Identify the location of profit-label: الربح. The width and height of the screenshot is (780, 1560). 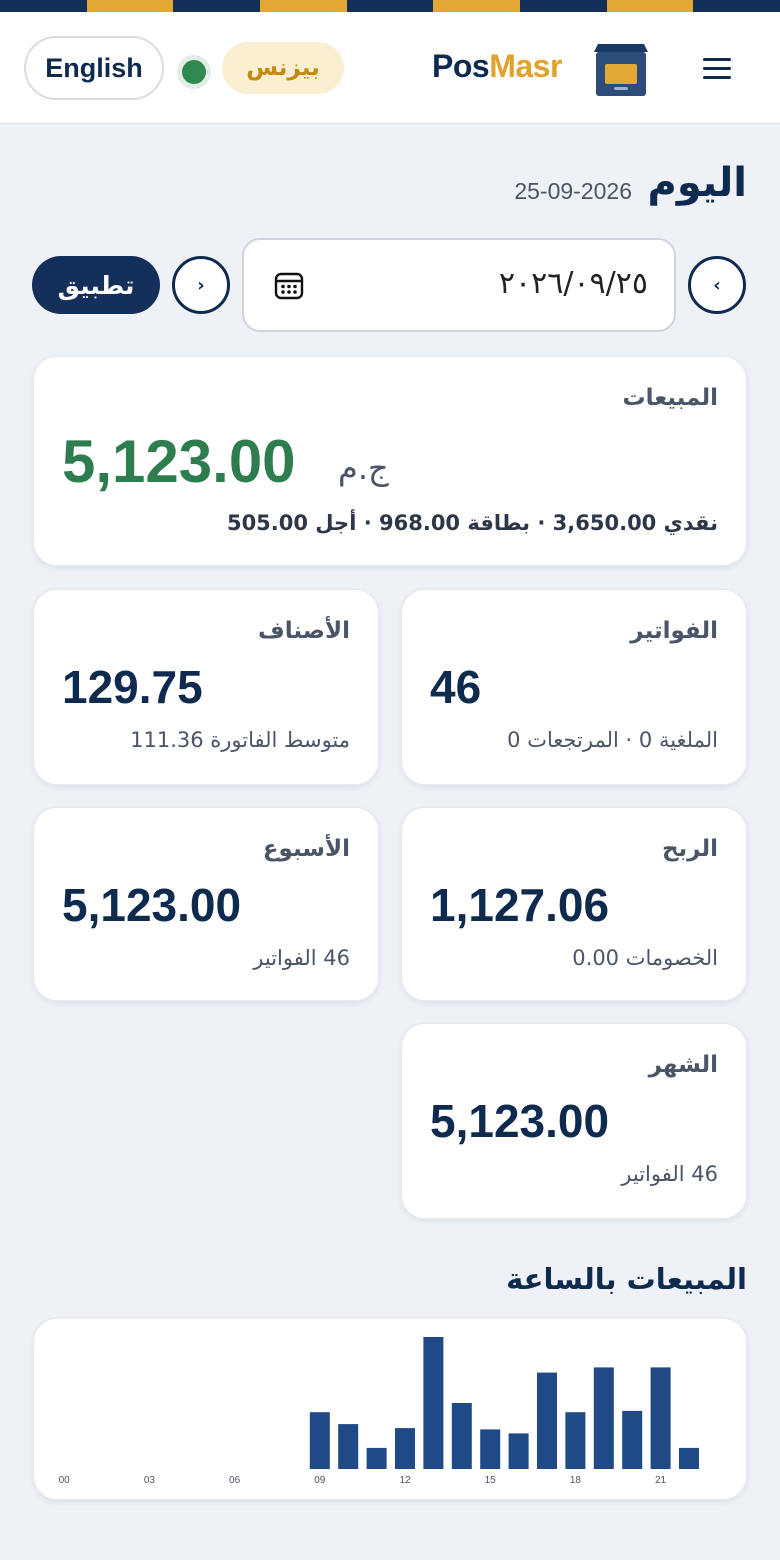
(689, 849).